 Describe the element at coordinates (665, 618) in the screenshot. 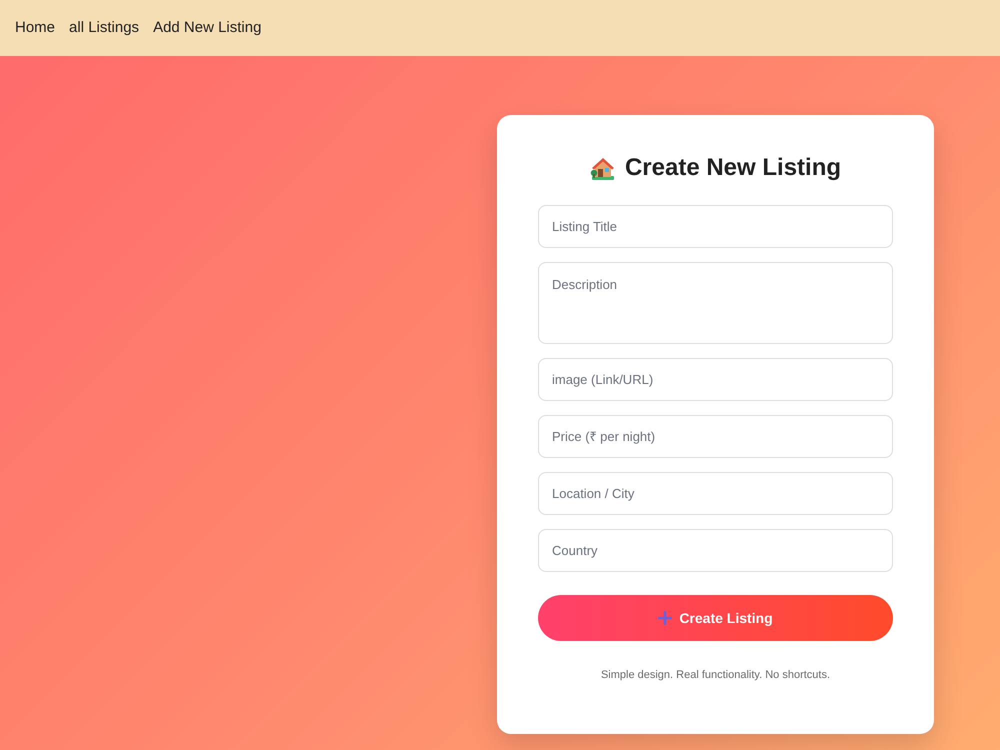

I see `plus-icon` at that location.